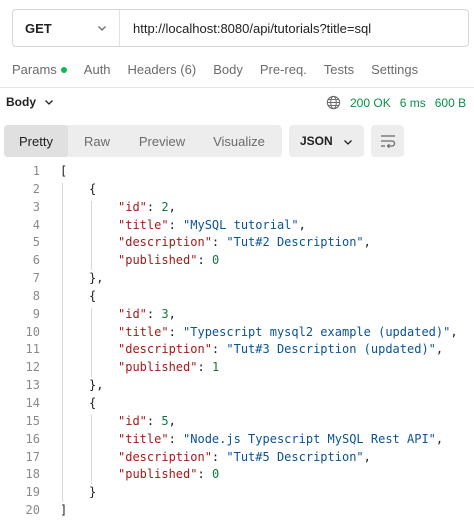  Describe the element at coordinates (36, 224) in the screenshot. I see `line-number: 4` at that location.